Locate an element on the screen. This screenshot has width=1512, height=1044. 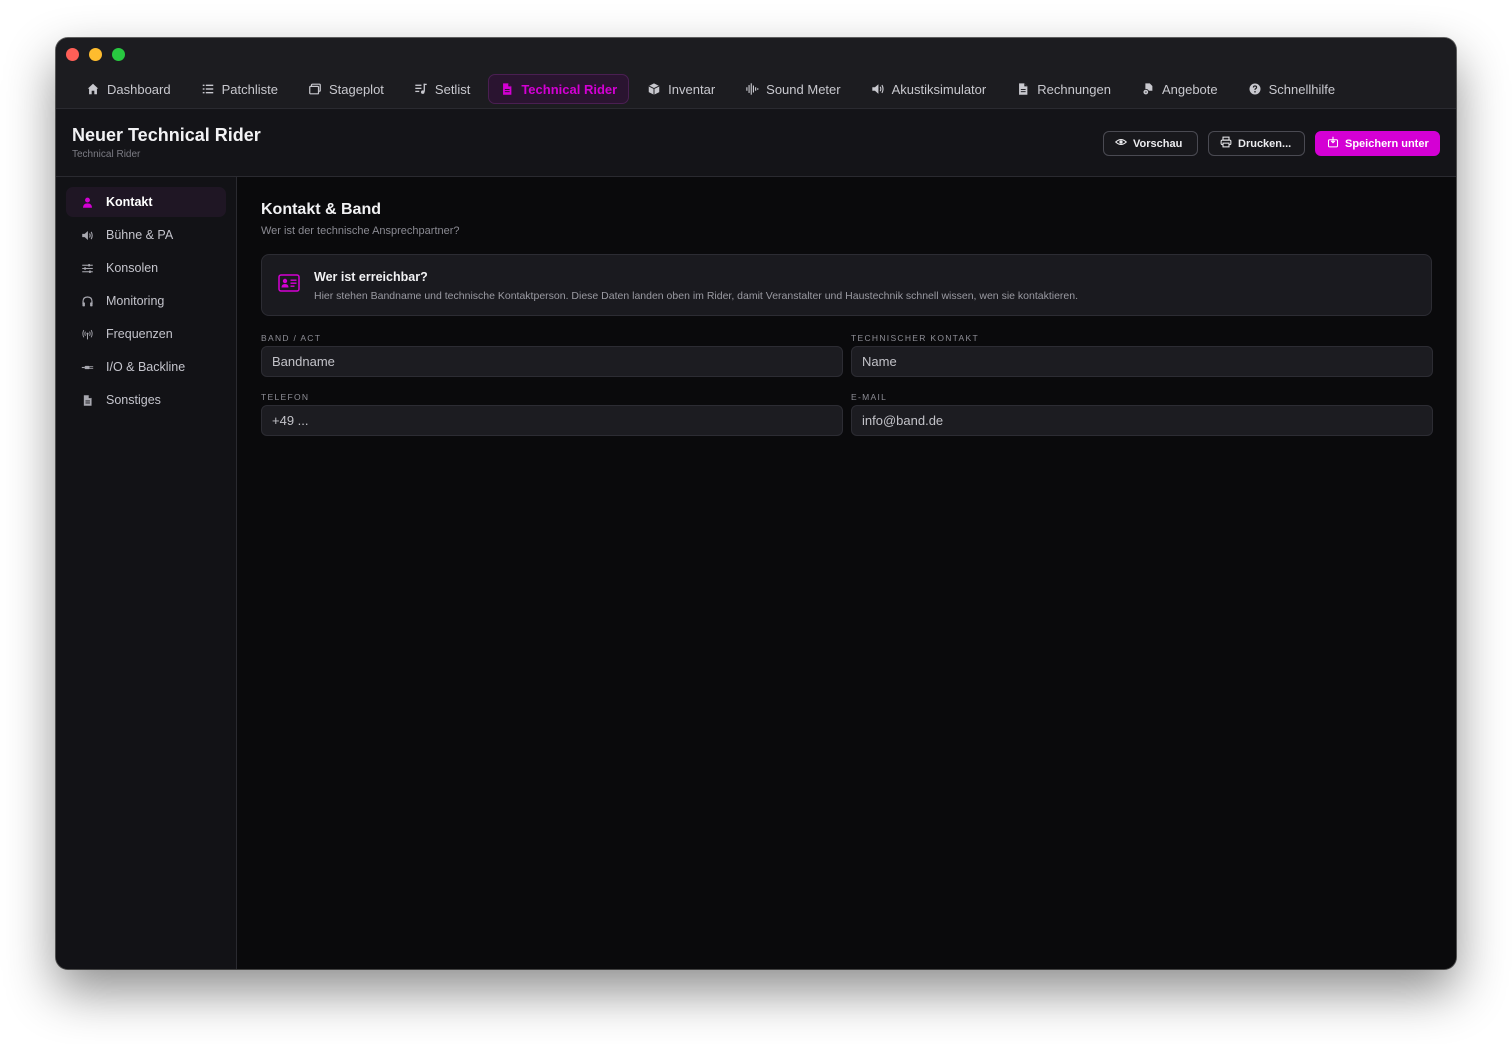
sidebar-item-frequenzen: Frequenzen is located at coordinates (146, 334).